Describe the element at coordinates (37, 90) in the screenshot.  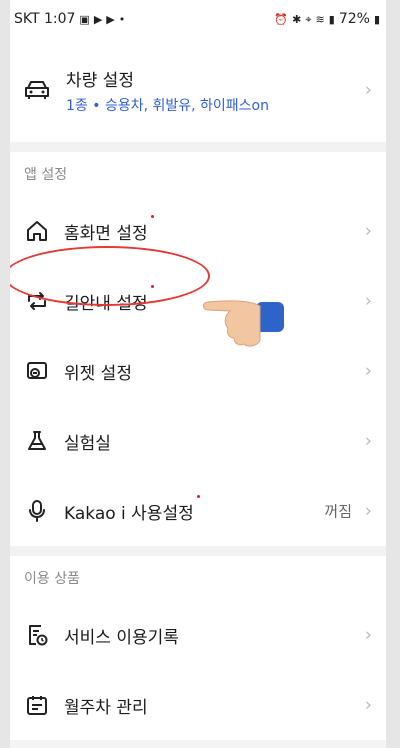
I see `car-icon` at that location.